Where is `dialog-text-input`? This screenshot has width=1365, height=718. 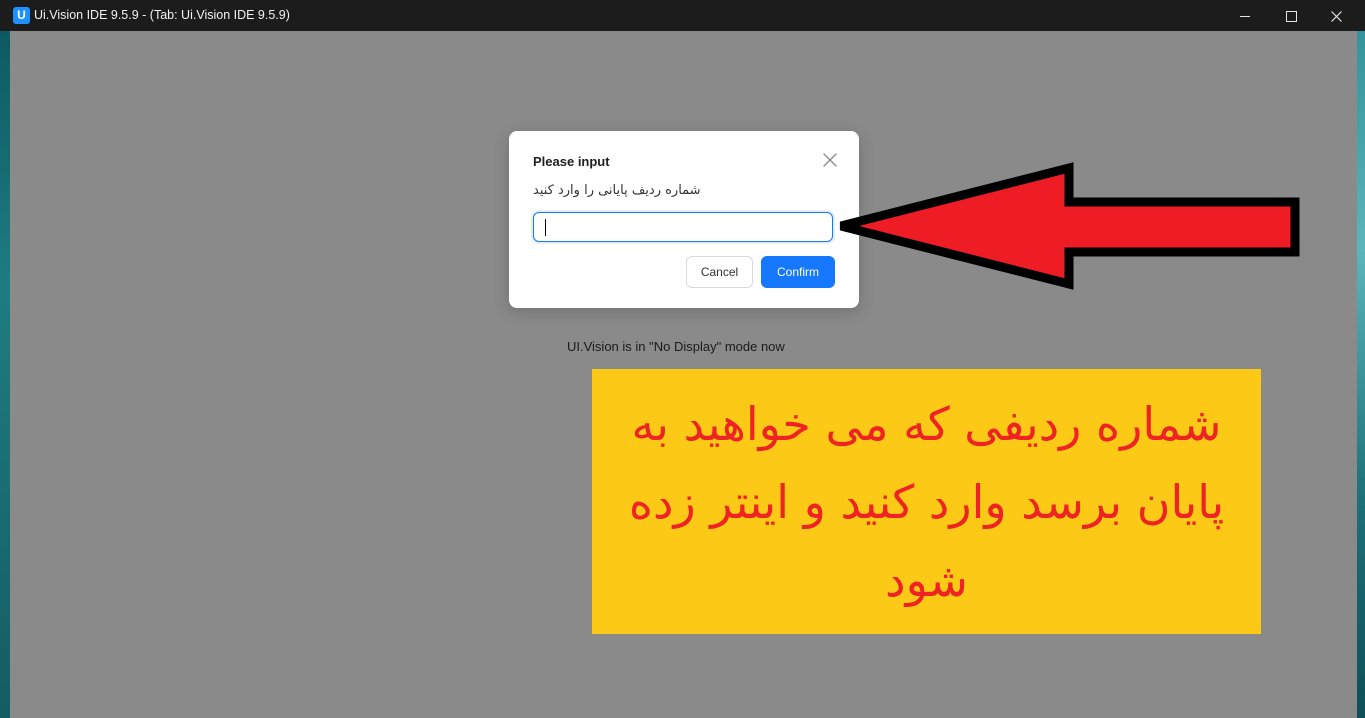
dialog-text-input is located at coordinates (683, 227).